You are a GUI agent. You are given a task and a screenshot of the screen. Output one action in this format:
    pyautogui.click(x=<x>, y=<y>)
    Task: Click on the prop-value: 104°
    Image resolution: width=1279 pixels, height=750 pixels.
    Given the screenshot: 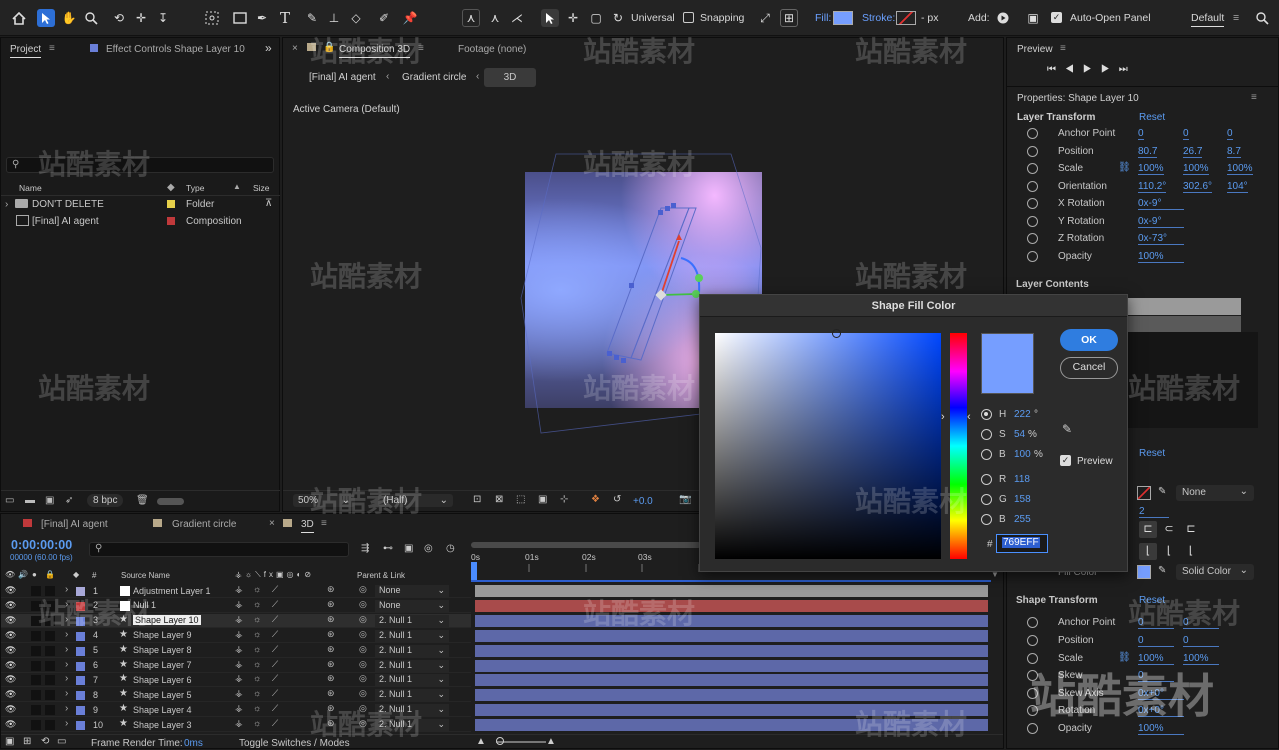 What is the action you would take?
    pyautogui.click(x=1237, y=187)
    